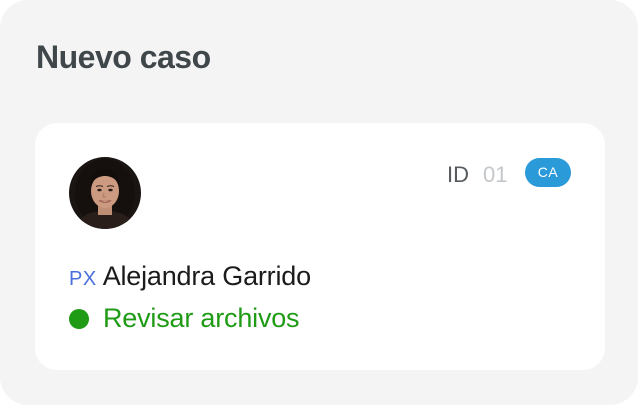 The width and height of the screenshot is (638, 405). I want to click on status-row: Revisar archivos, so click(184, 318).